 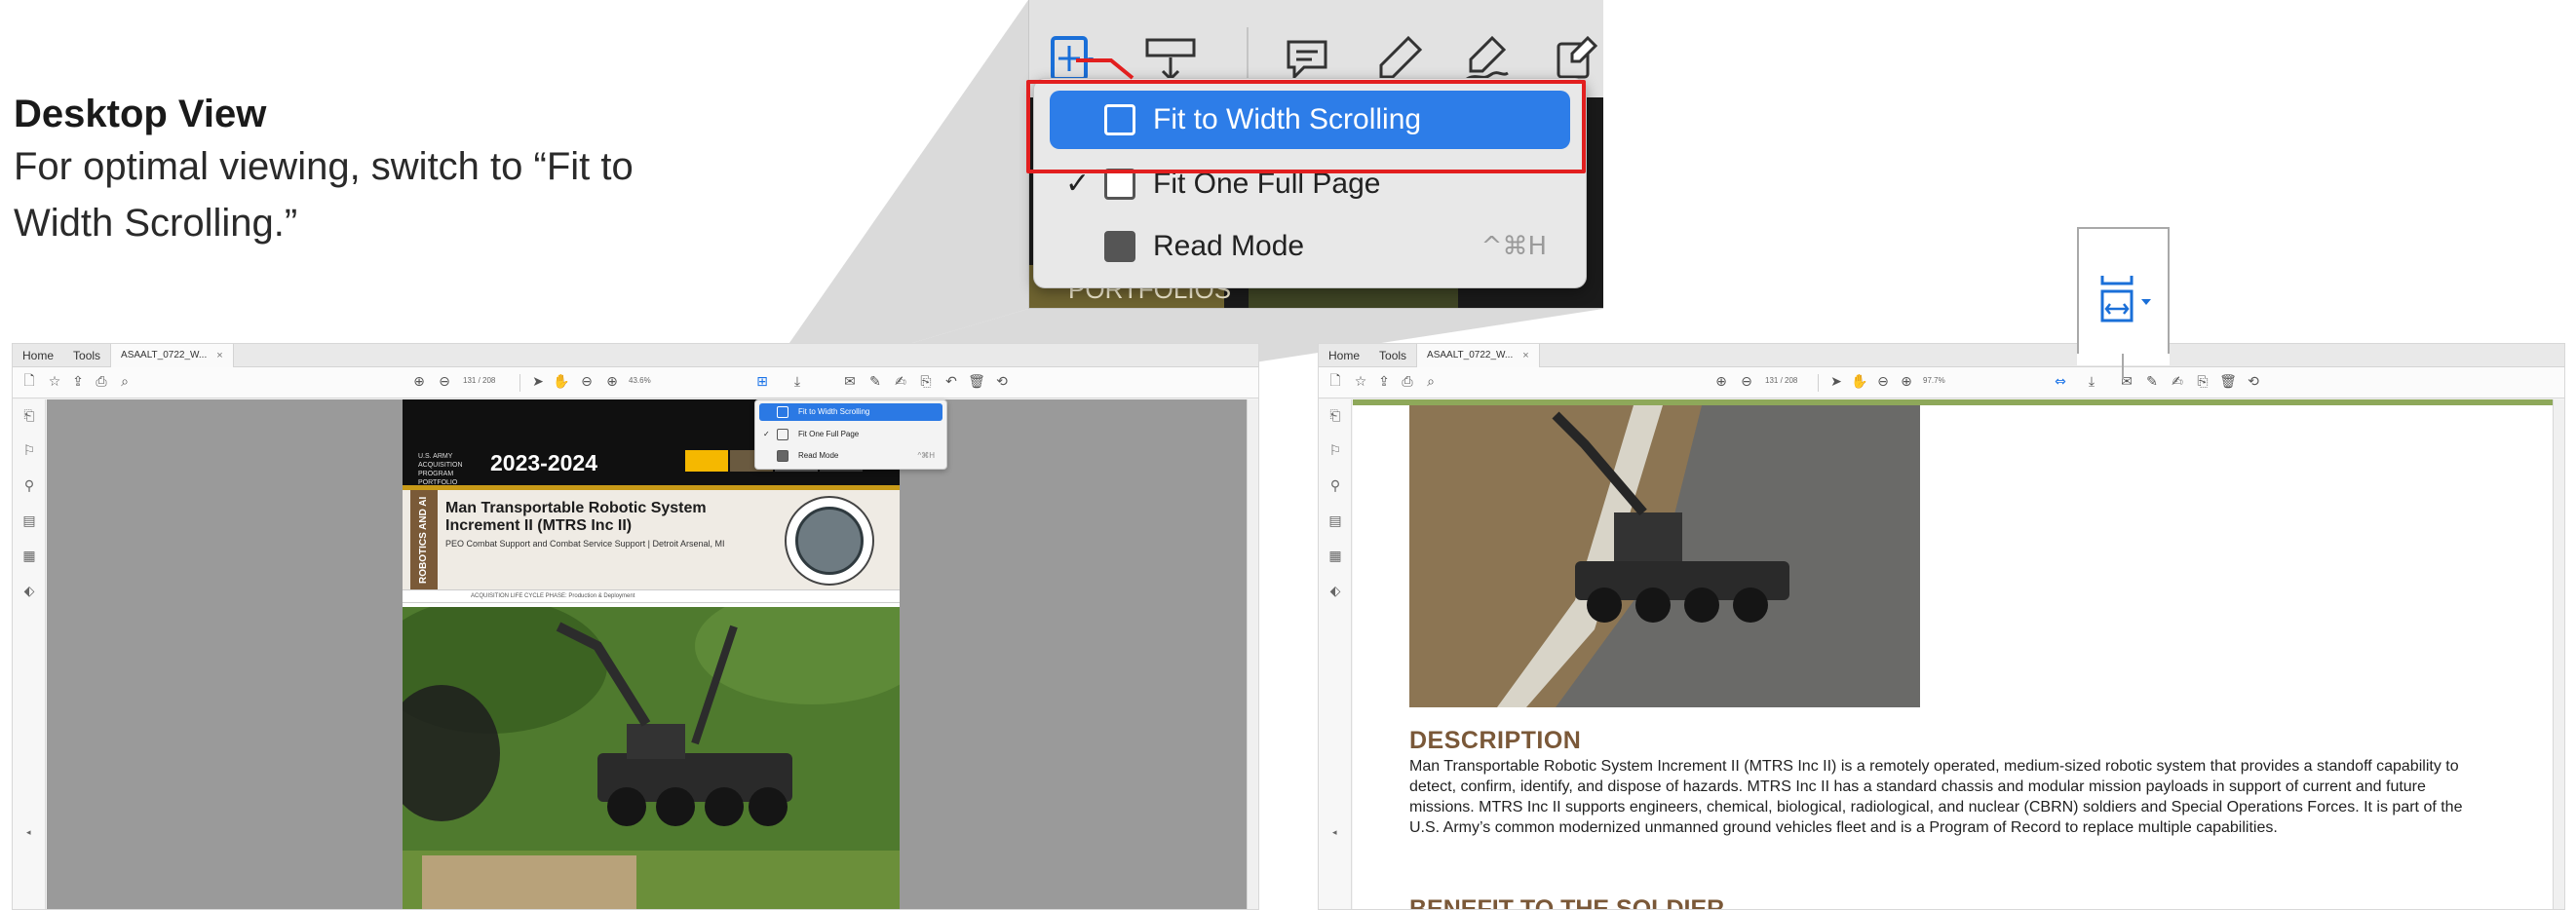 What do you see at coordinates (440, 469) in the screenshot?
I see `portfolio-label: U.S. ARMY ACQUISITION PROGRAM PORTFOLIO` at bounding box center [440, 469].